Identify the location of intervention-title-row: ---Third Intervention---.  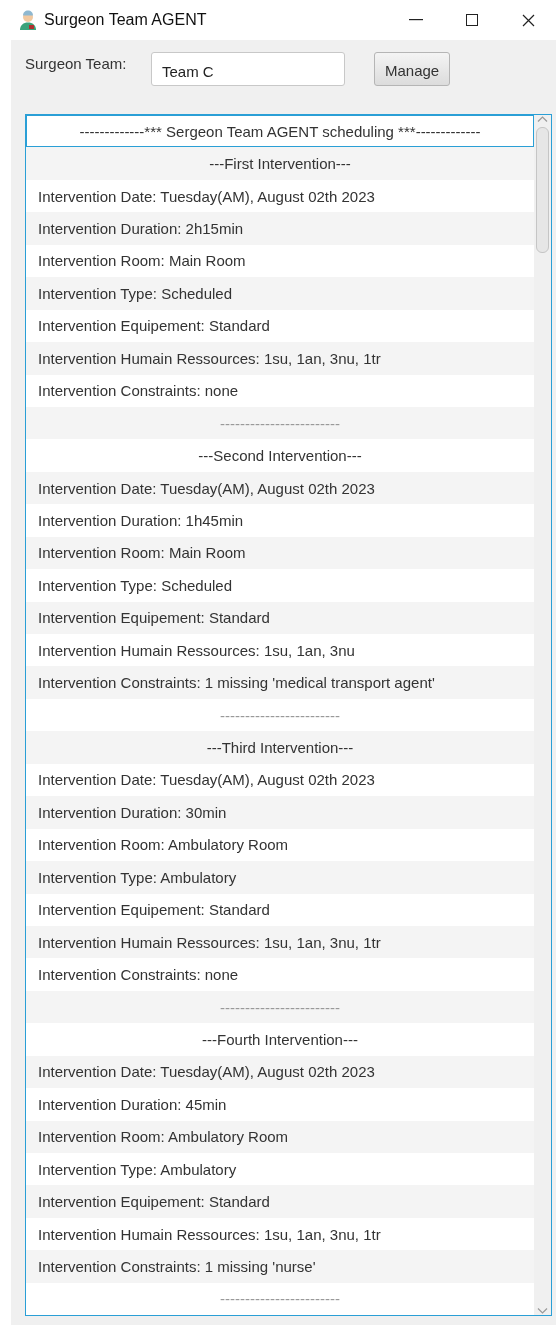
(280, 747).